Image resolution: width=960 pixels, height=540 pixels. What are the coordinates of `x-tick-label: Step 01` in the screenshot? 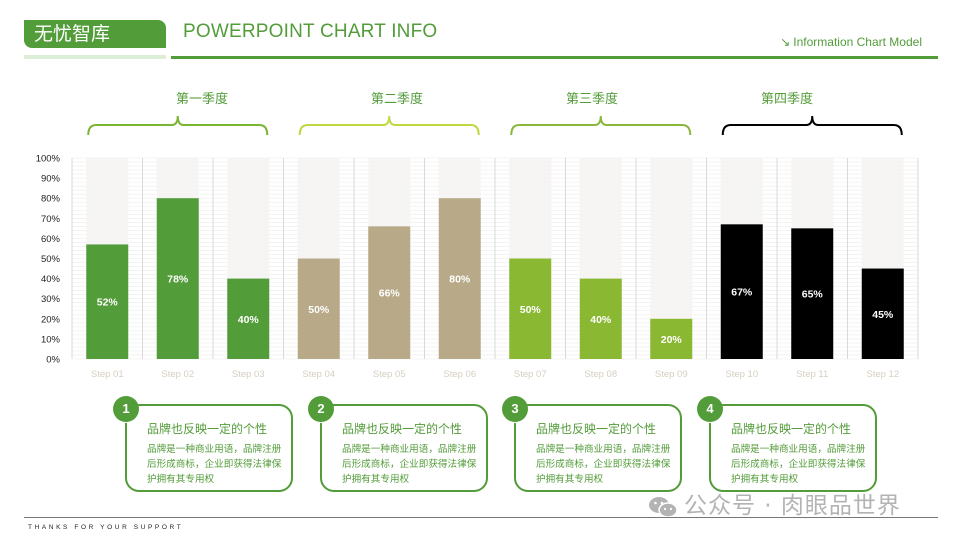 It's located at (107, 374).